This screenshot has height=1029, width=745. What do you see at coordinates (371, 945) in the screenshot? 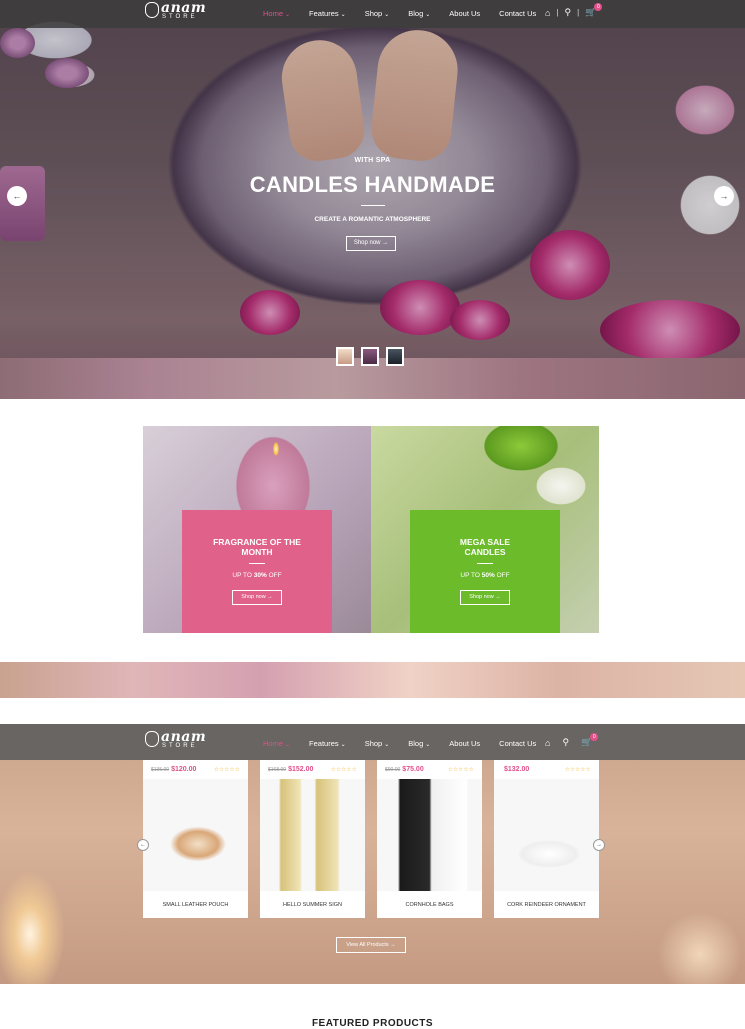
I see `view-all-products-button: View All Products →` at bounding box center [371, 945].